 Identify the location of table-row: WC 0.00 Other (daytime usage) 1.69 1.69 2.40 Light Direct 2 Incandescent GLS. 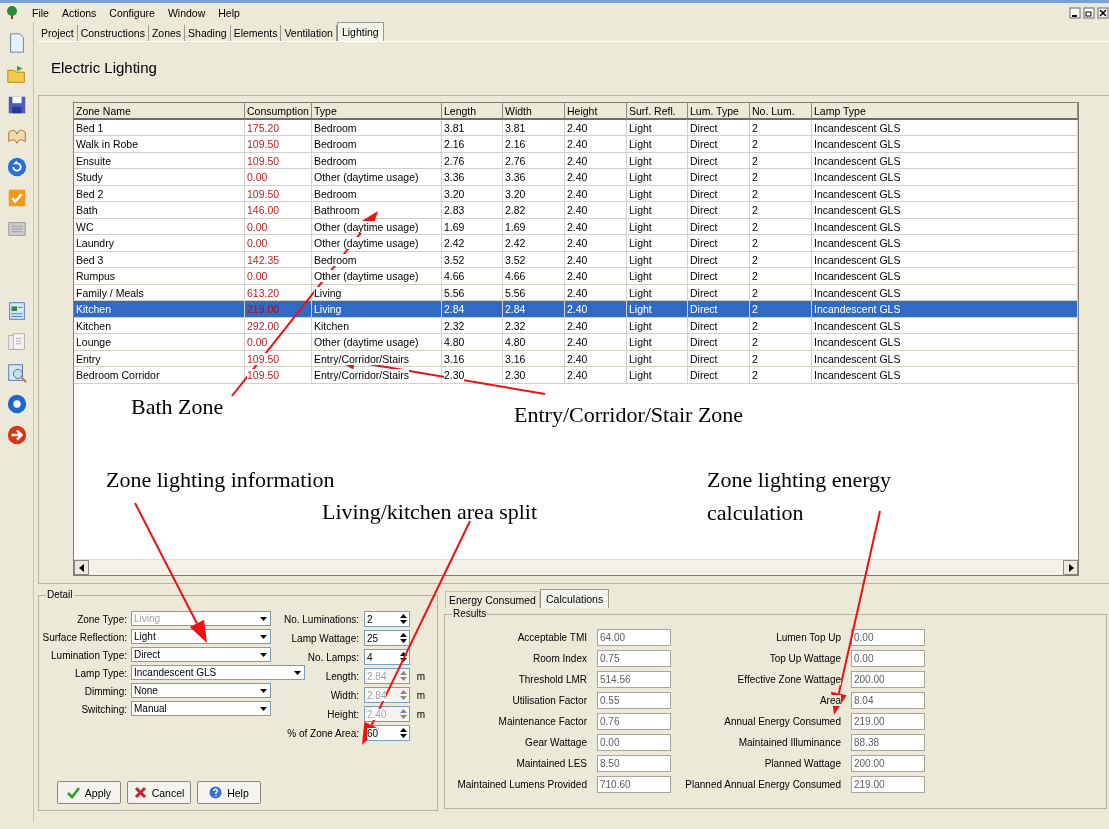
(576, 226).